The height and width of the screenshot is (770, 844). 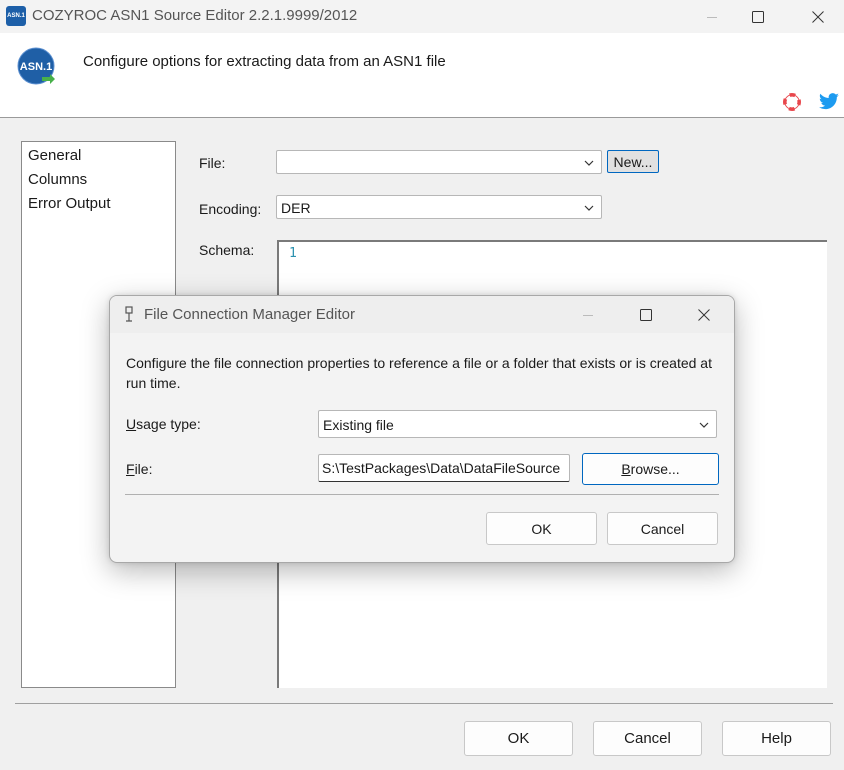 What do you see at coordinates (227, 250) in the screenshot?
I see `schema-label: Schema:` at bounding box center [227, 250].